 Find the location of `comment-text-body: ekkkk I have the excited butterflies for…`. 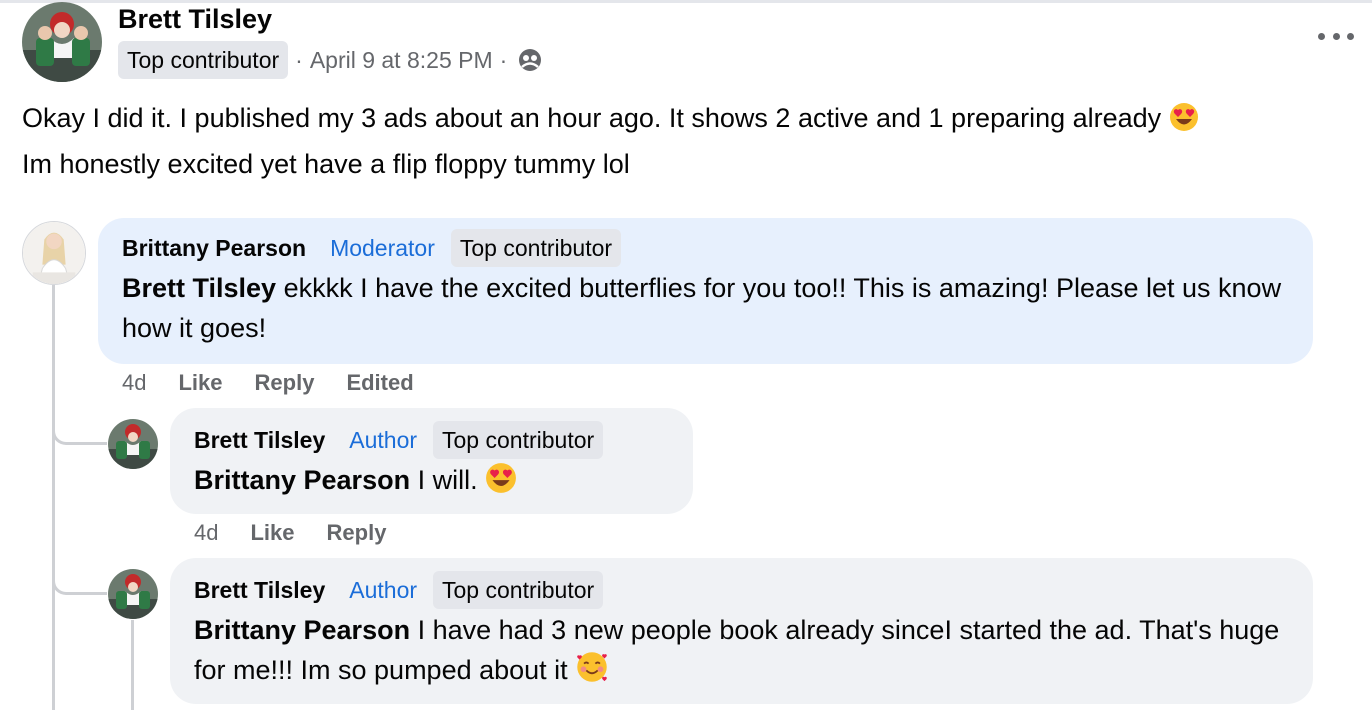

comment-text-body: ekkkk I have the excited butterflies for… is located at coordinates (702, 308).